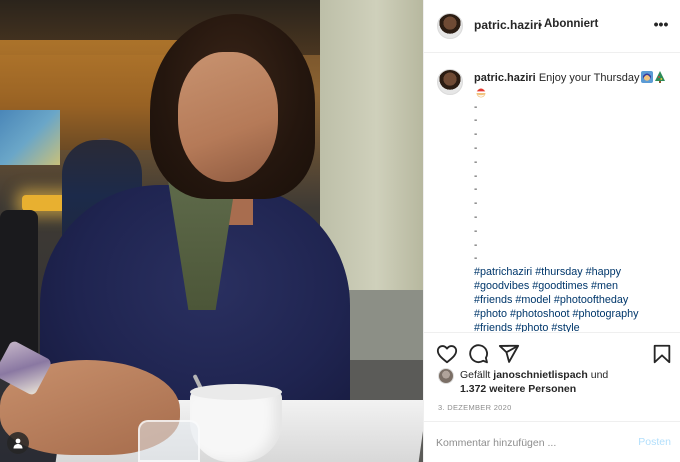 The width and height of the screenshot is (680, 462). I want to click on post-date: 3. DEZEMBER 2020, so click(475, 407).